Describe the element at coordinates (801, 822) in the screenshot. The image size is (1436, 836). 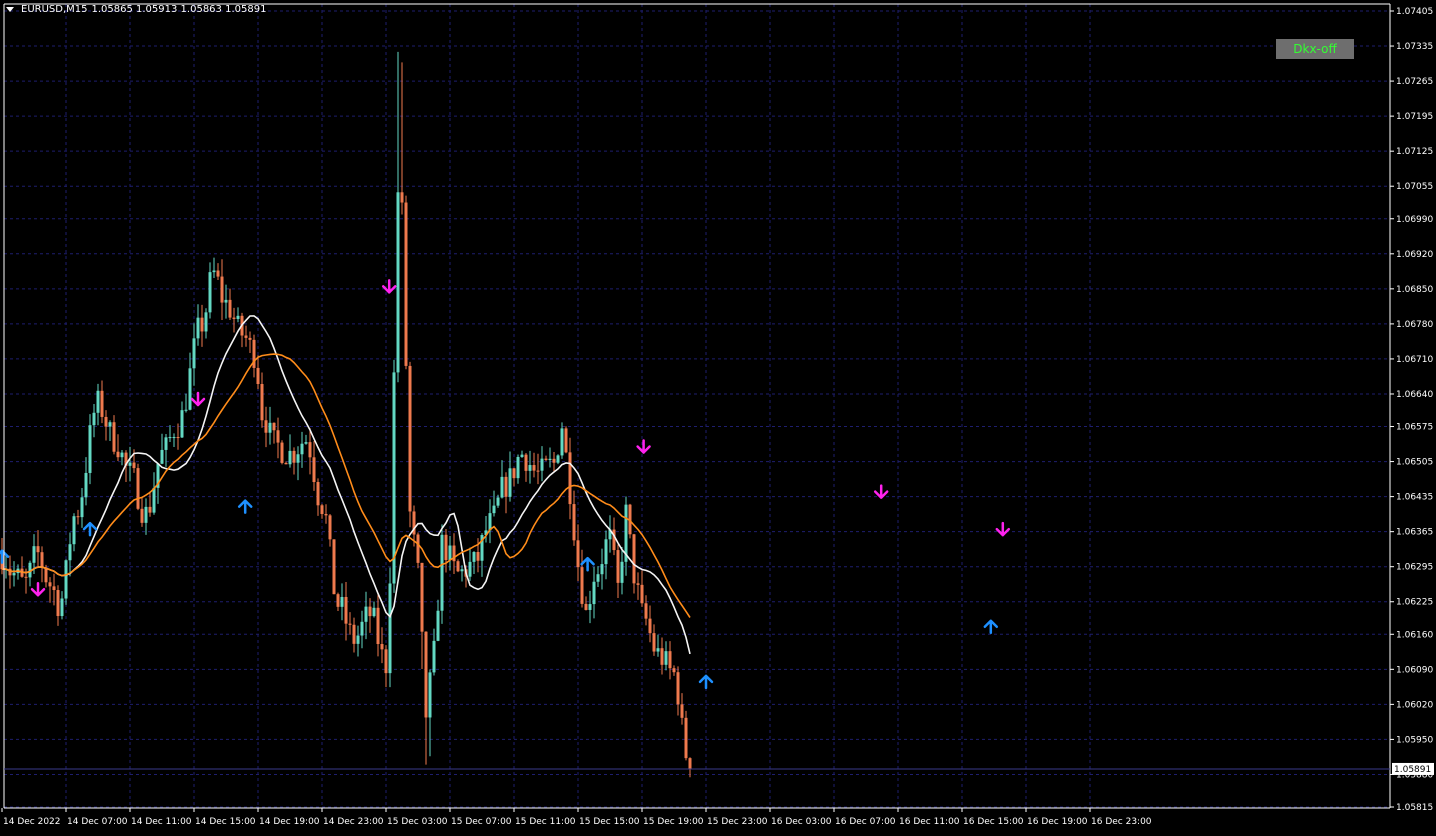
I see `x-tick-label: 16 Dec 03:00` at that location.